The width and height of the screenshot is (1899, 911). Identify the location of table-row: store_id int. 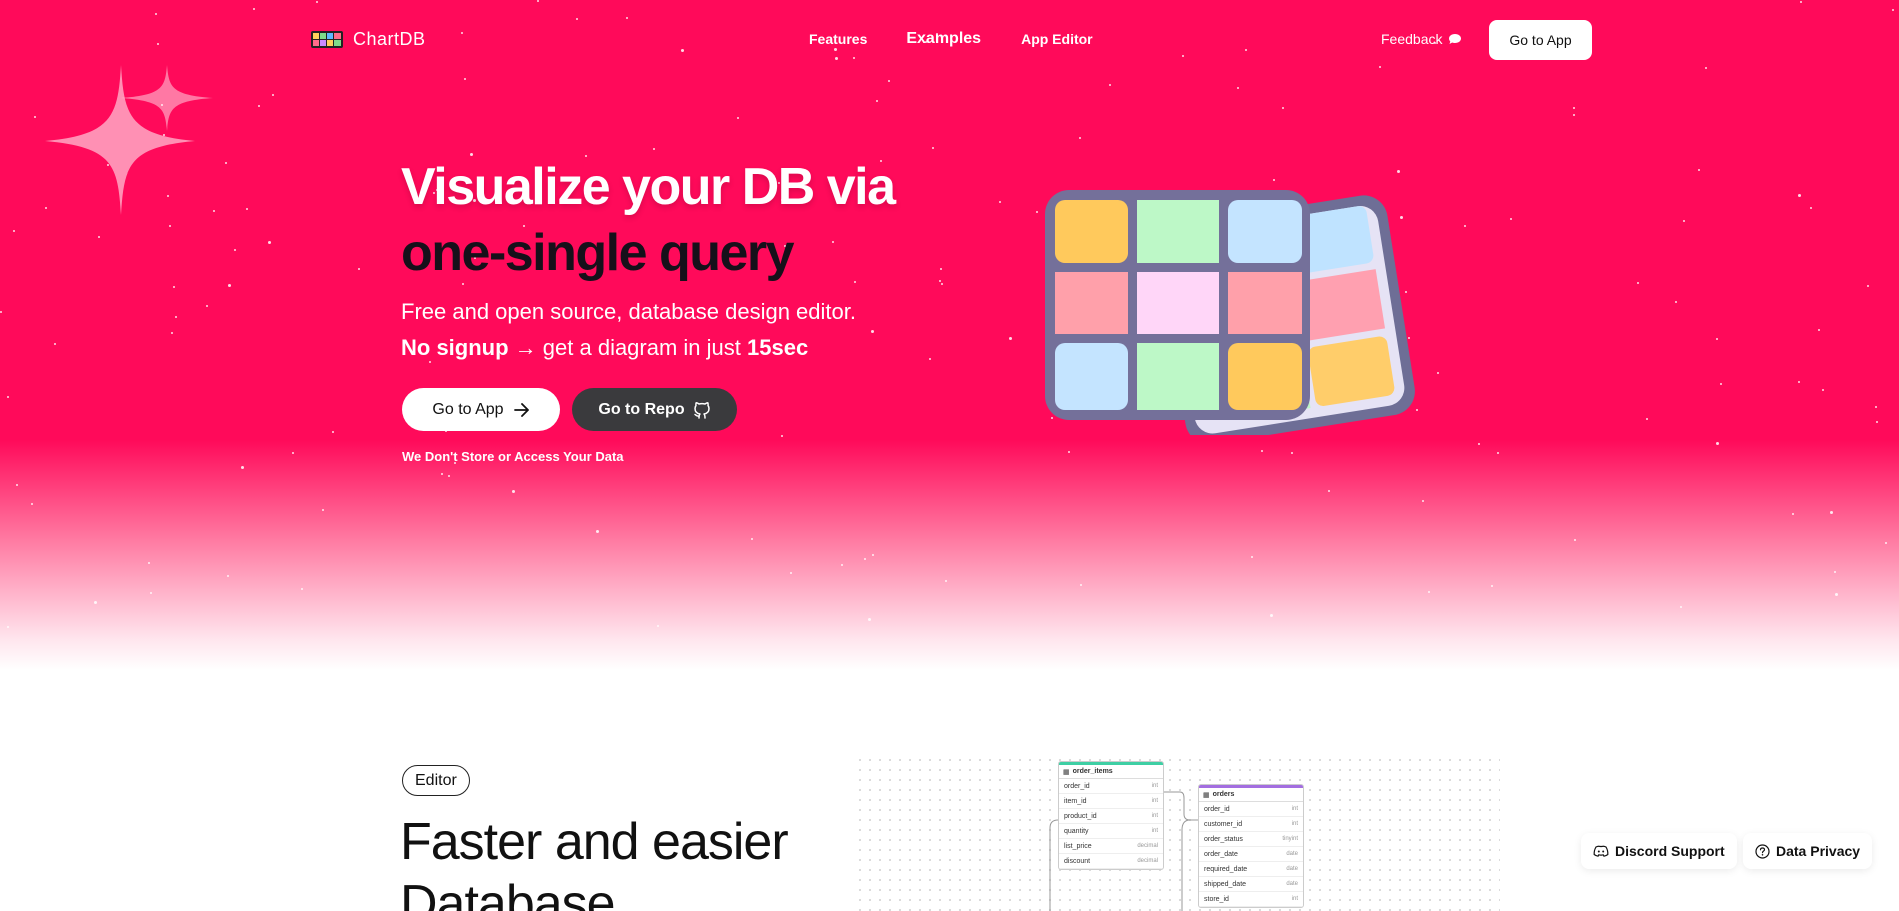
(1251, 899).